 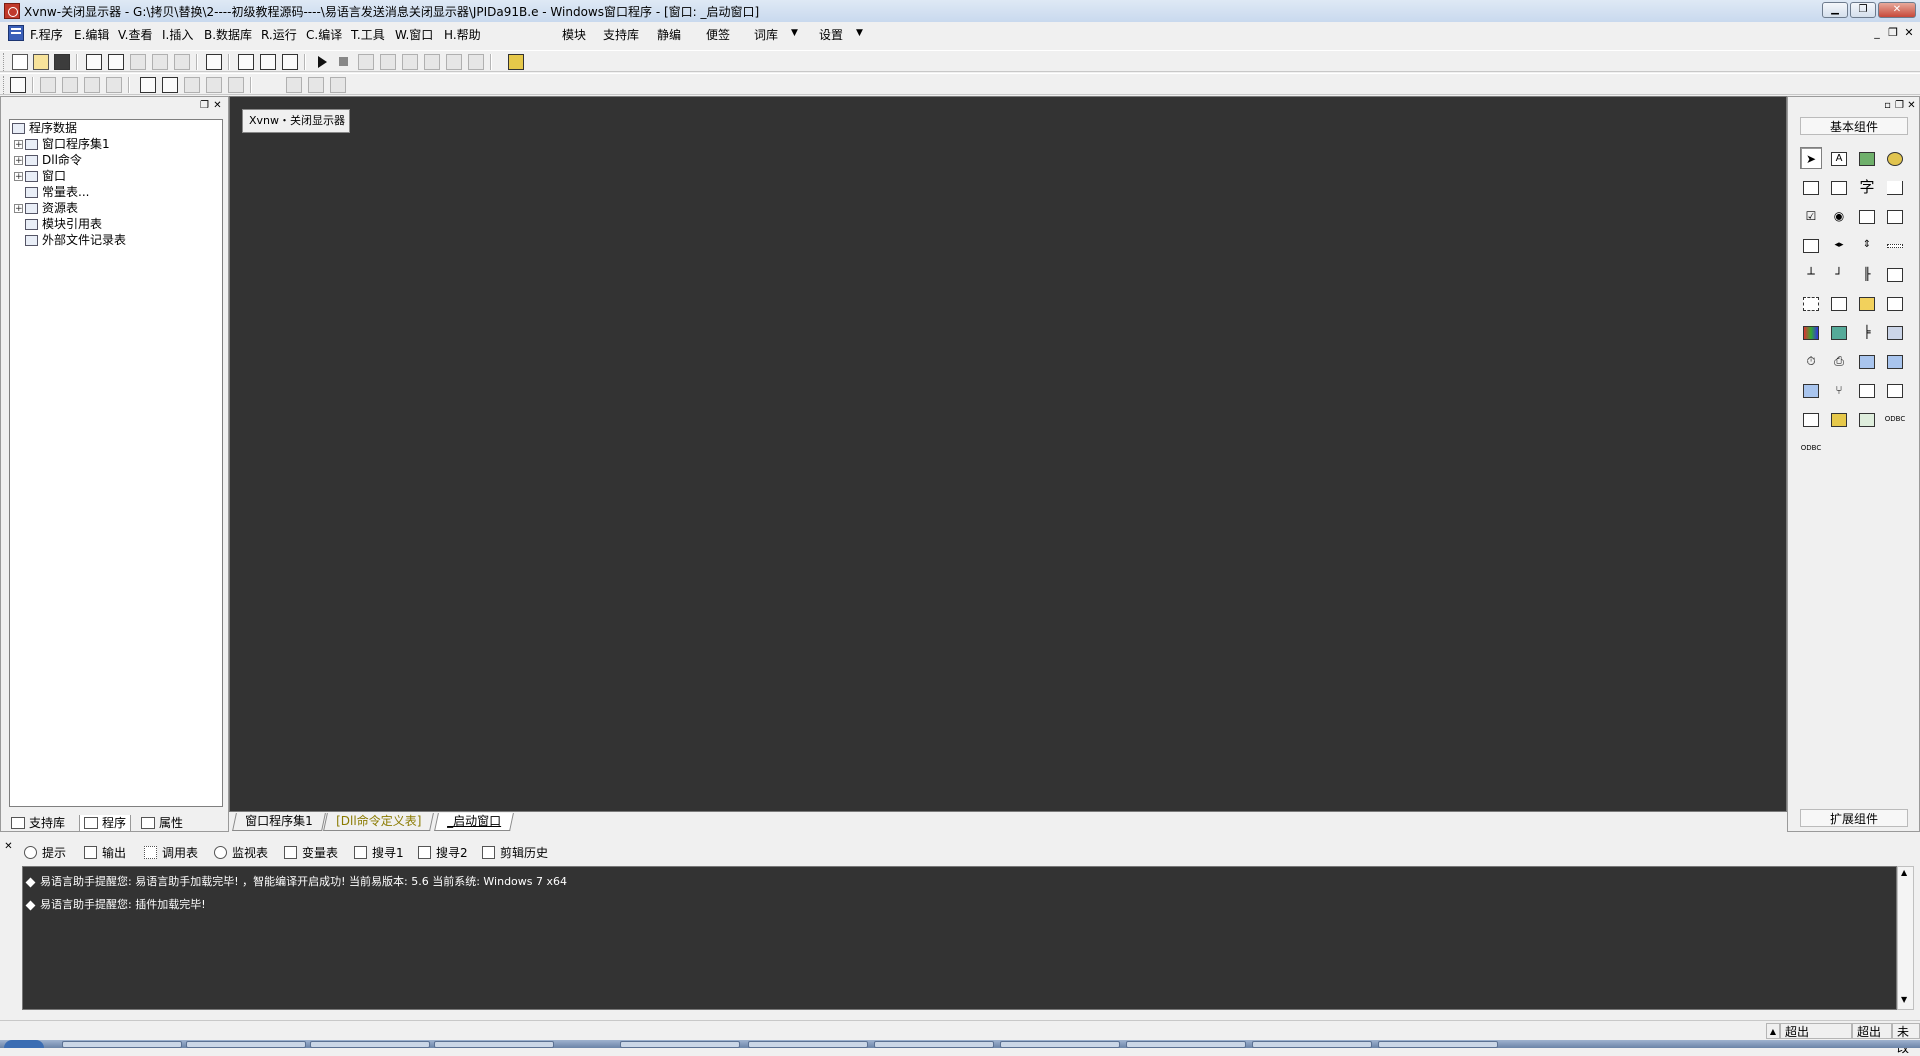 I want to click on same-width-icon, so click(x=214, y=85).